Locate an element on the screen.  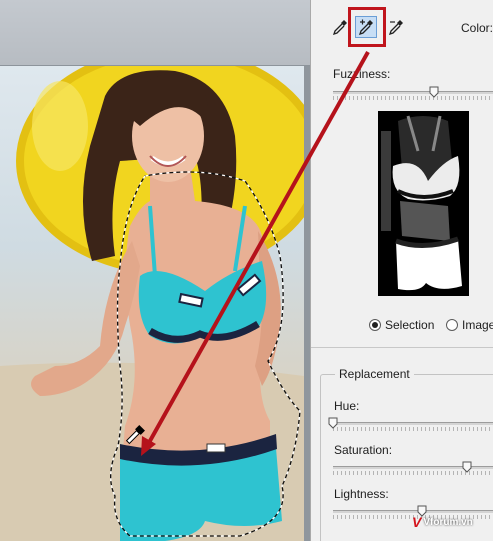
eyedropper-icon is located at coordinates (339, 27).